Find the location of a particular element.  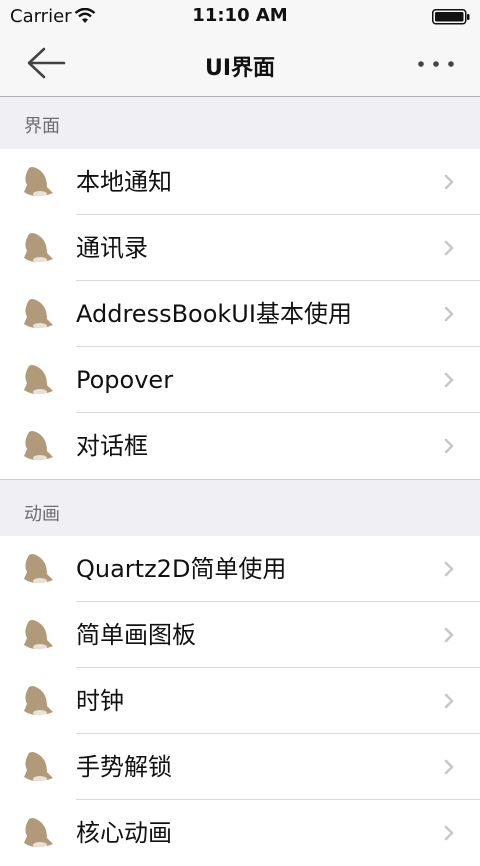

list-item-contacts: 通讯录 is located at coordinates (240, 248).